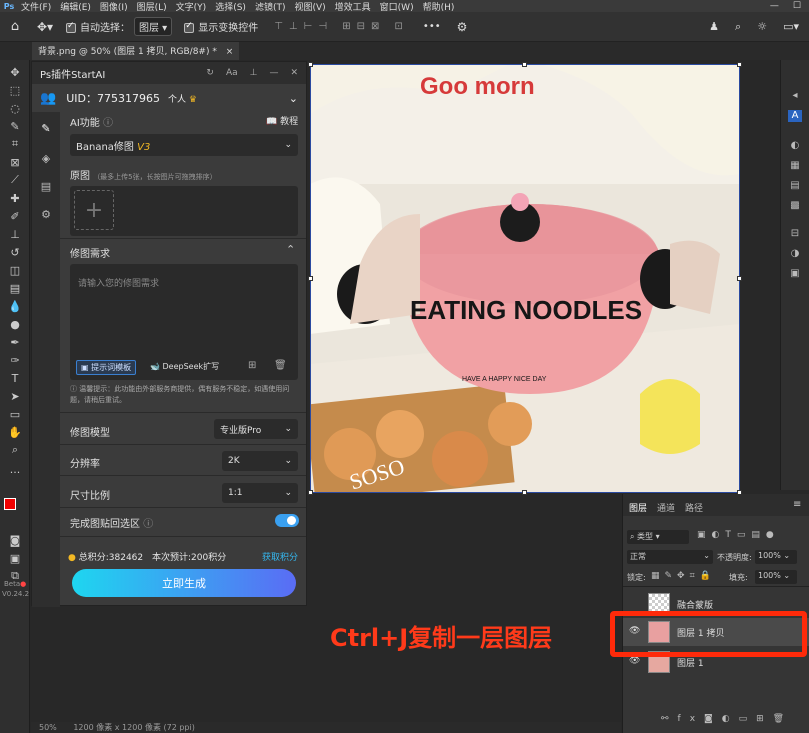  Describe the element at coordinates (795, 186) in the screenshot. I see `gradient-icon: ▤` at that location.